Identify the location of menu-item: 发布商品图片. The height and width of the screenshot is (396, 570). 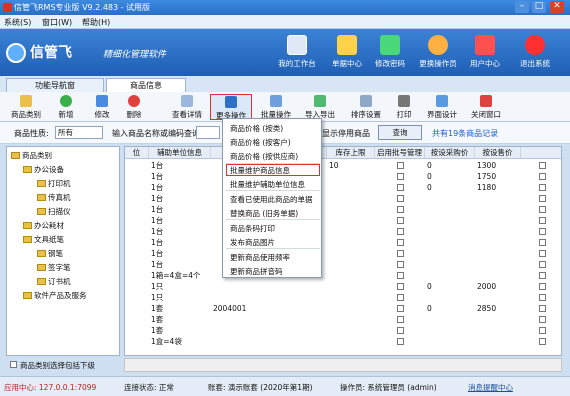
(252, 242).